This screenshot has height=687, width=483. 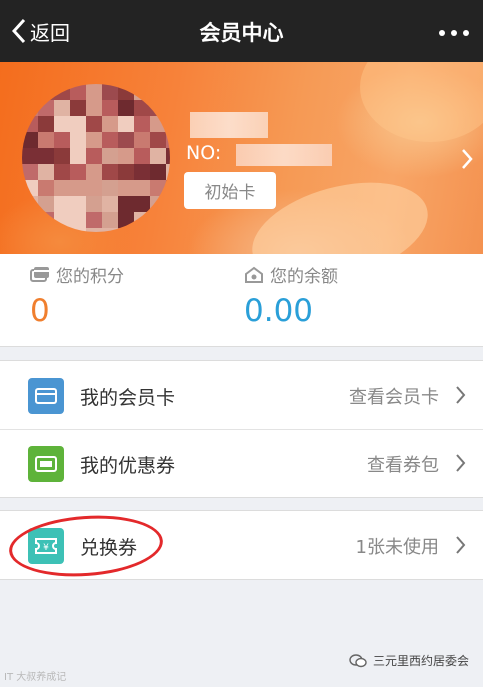 I want to click on nav-bar: 返回 会员中心, so click(x=241, y=31).